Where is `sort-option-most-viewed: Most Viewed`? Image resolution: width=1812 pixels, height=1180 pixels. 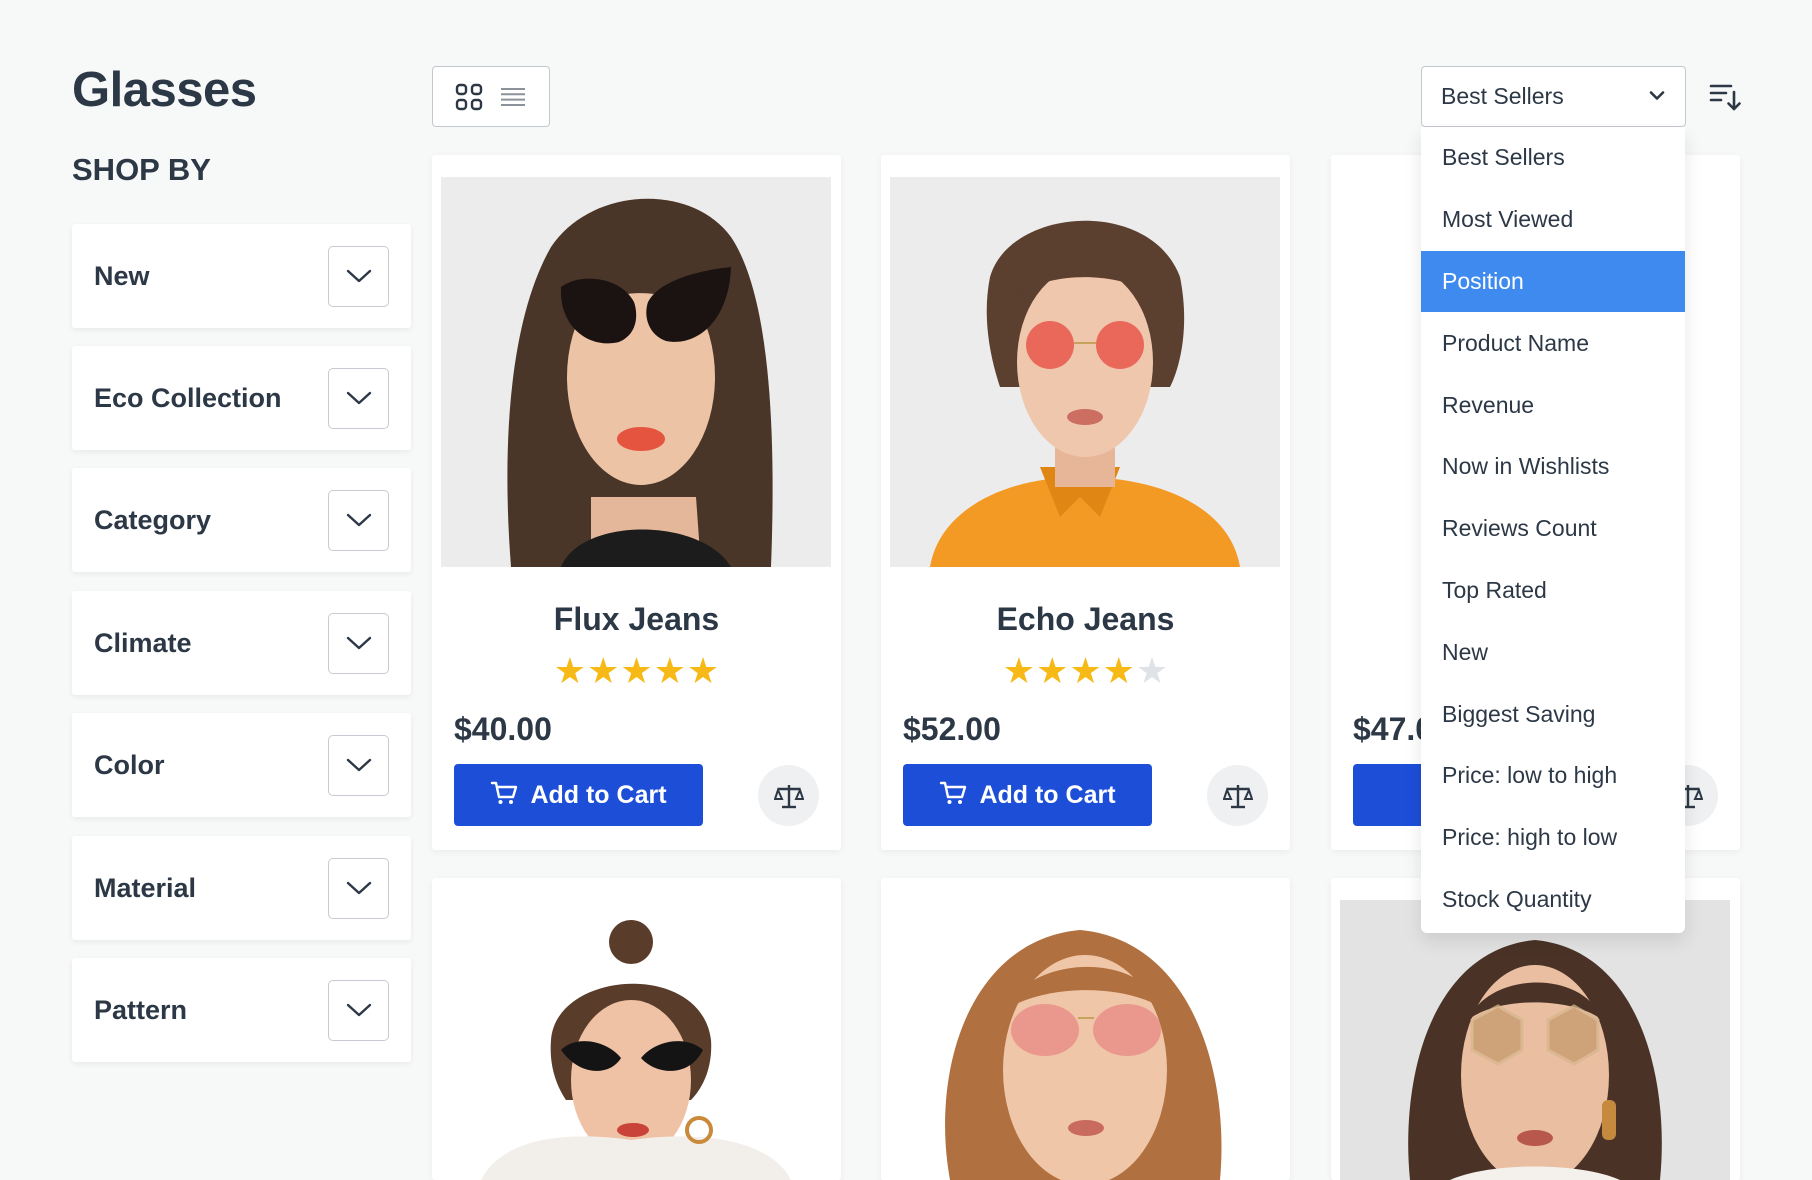
sort-option-most-viewed: Most Viewed is located at coordinates (1553, 220).